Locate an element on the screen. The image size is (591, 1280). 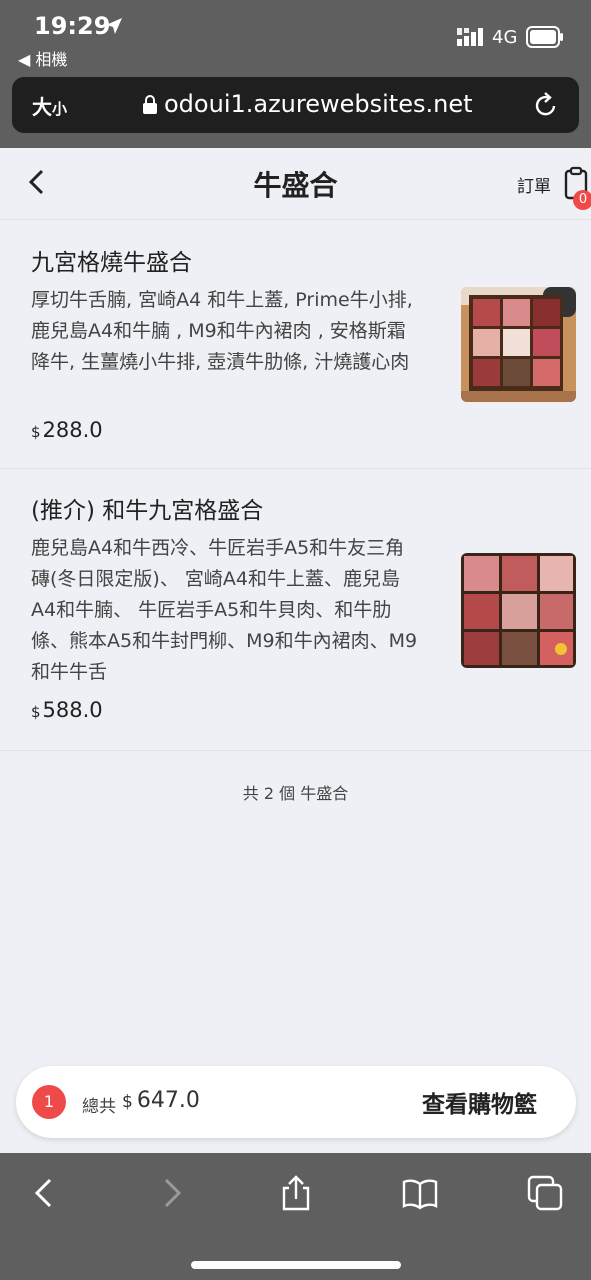
page-title: 牛盛合 is located at coordinates (295, 185).